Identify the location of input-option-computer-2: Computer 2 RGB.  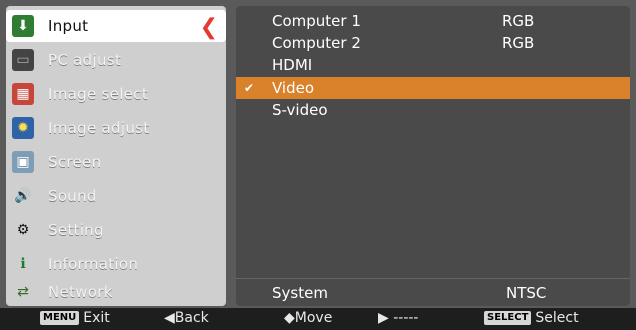
(433, 43).